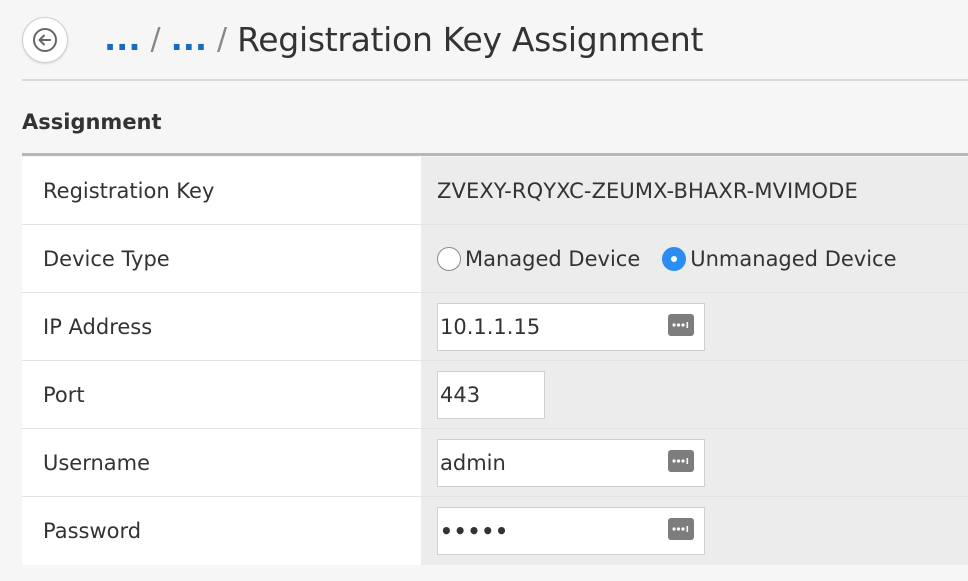 The width and height of the screenshot is (968, 581). What do you see at coordinates (221, 326) in the screenshot?
I see `ip-address-label: IP Address` at bounding box center [221, 326].